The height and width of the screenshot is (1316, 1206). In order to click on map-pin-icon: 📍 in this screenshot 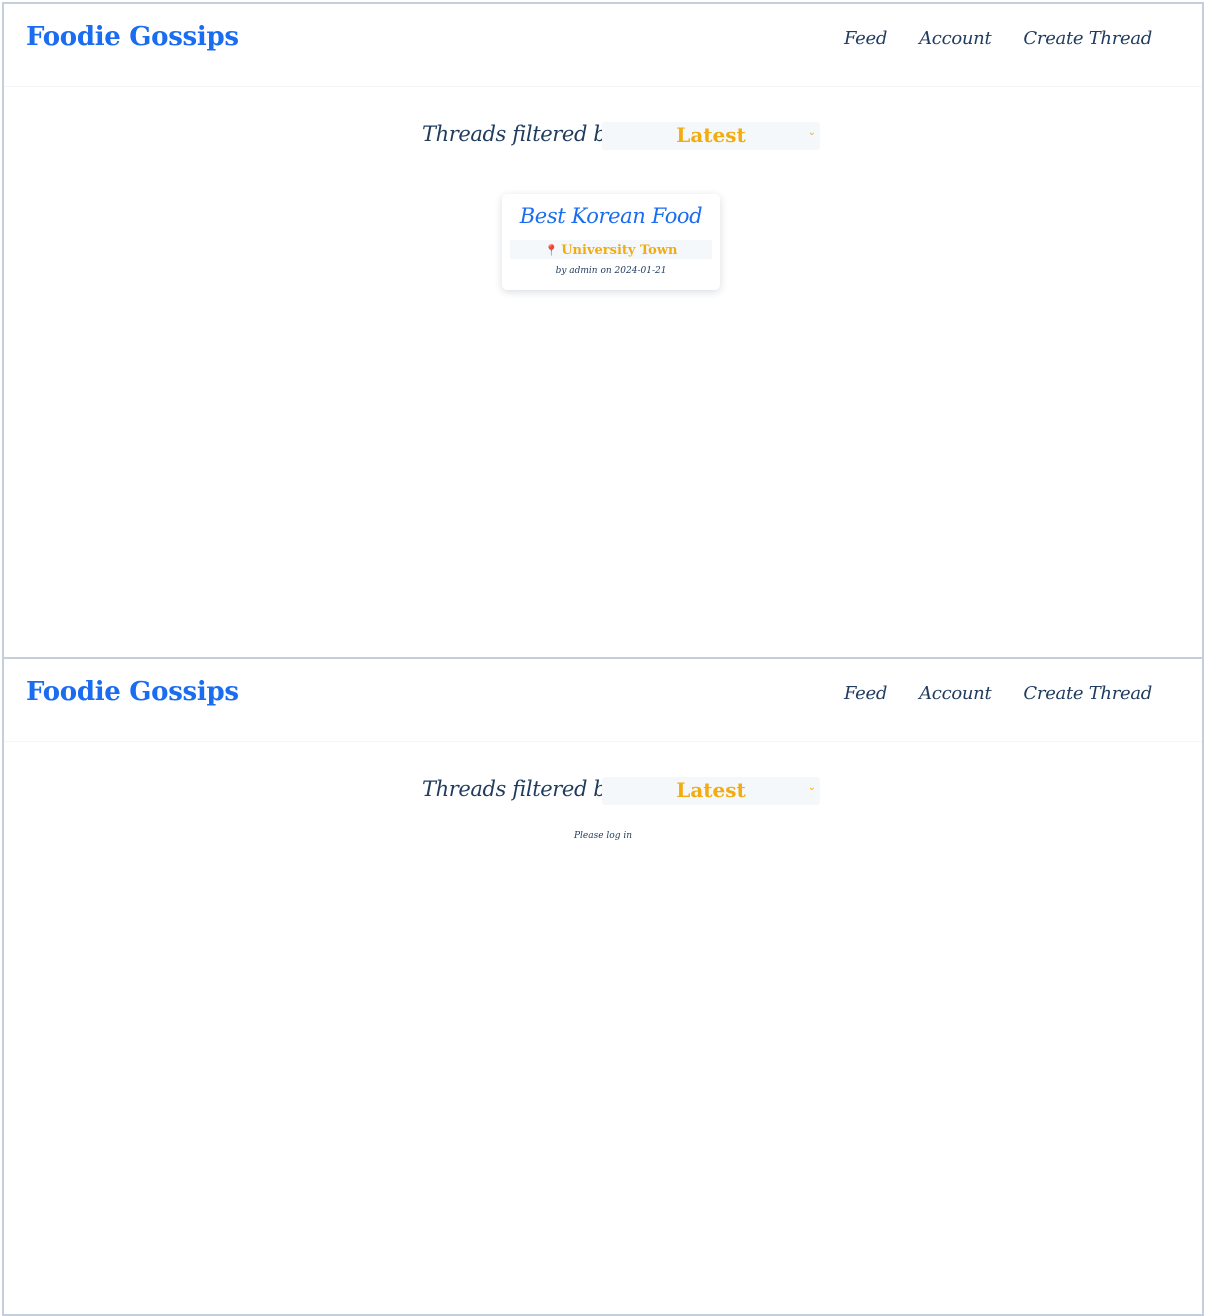, I will do `click(551, 250)`.